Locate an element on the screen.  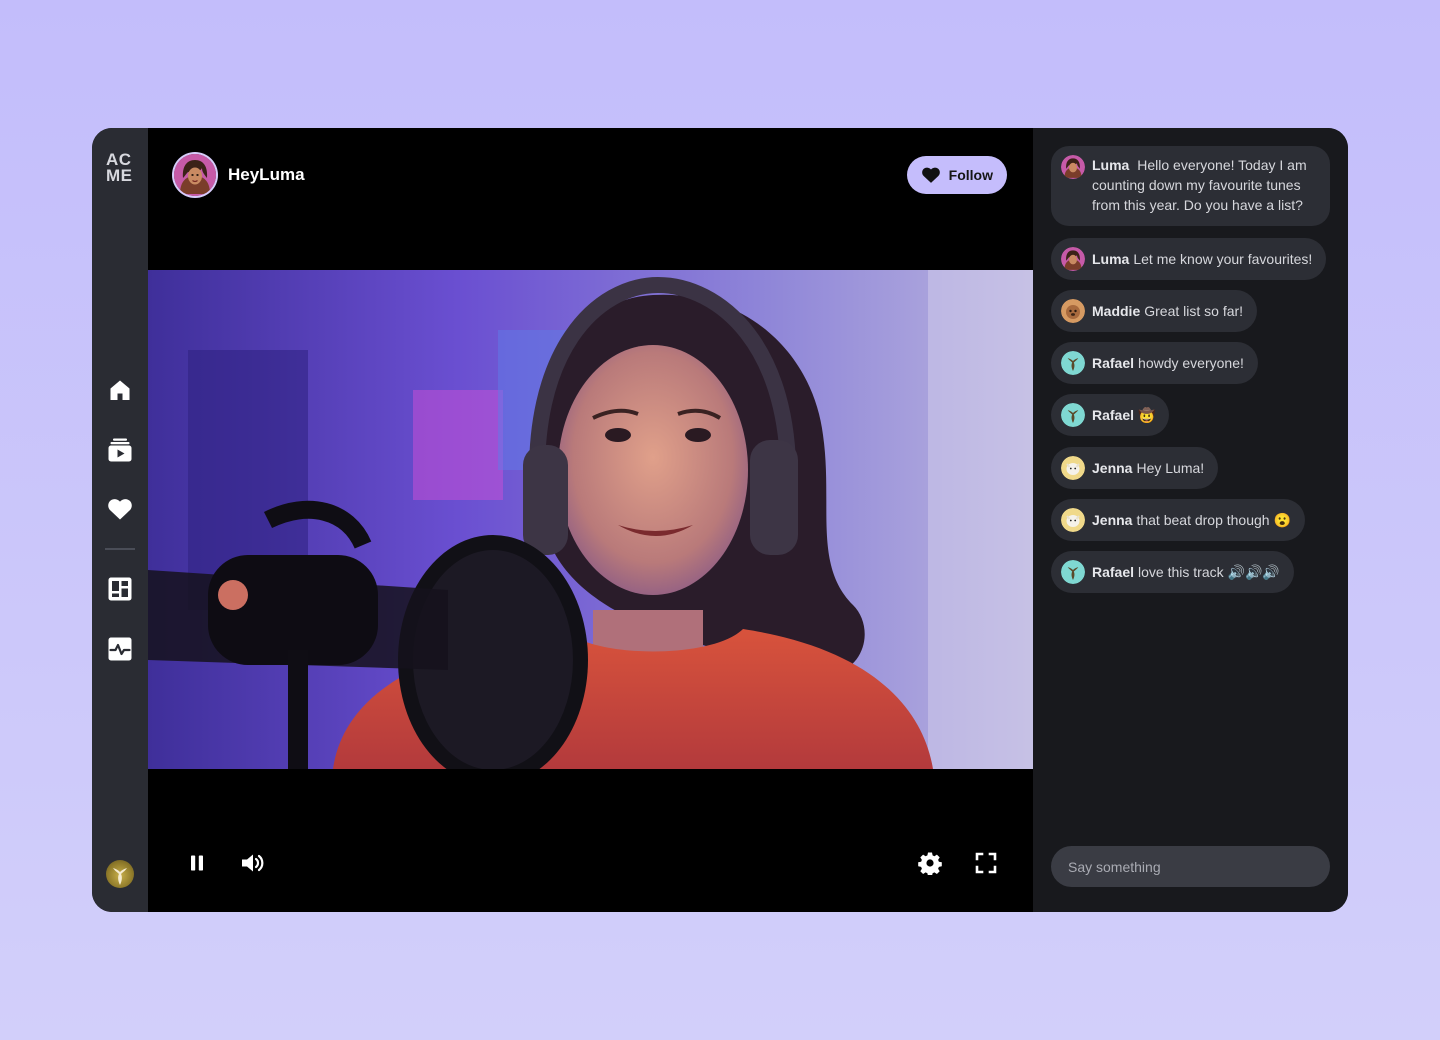
sidebar: AC ME is located at coordinates (120, 520).